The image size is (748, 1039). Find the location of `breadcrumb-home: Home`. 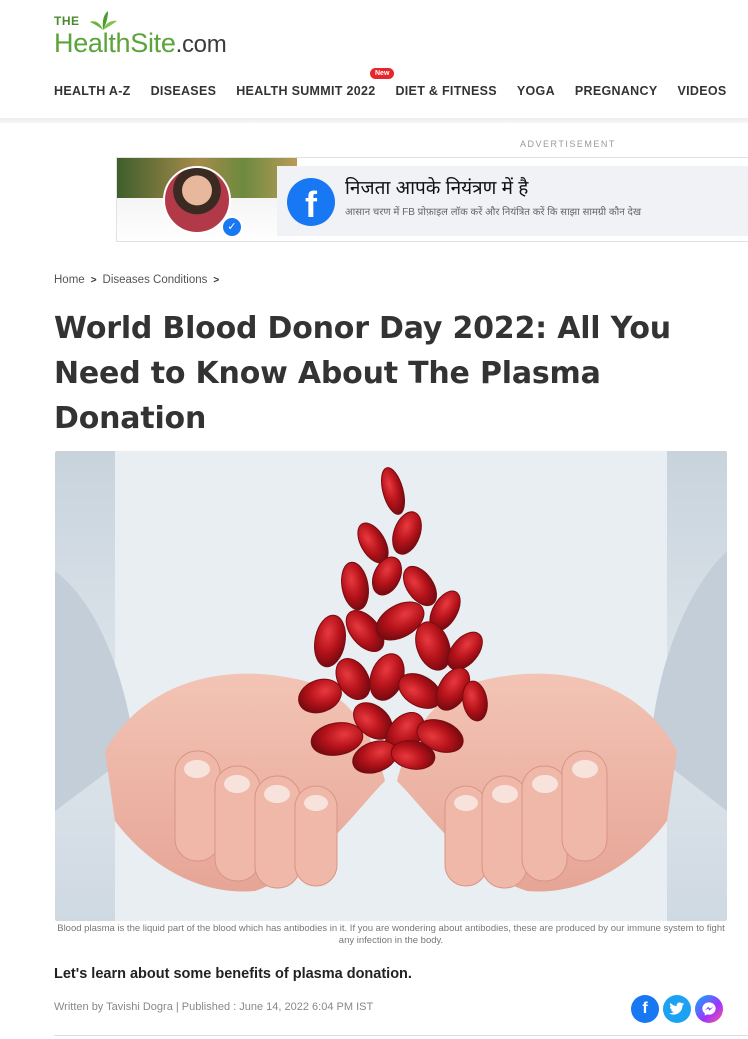

breadcrumb-home: Home is located at coordinates (69, 280).